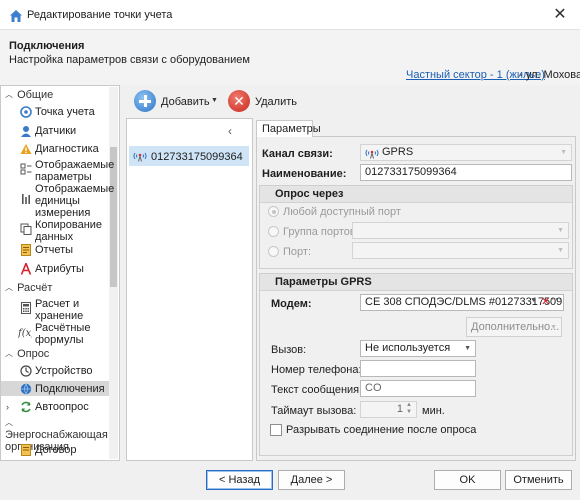  Describe the element at coordinates (460, 250) in the screenshot. I see `port-select: ▼` at that location.